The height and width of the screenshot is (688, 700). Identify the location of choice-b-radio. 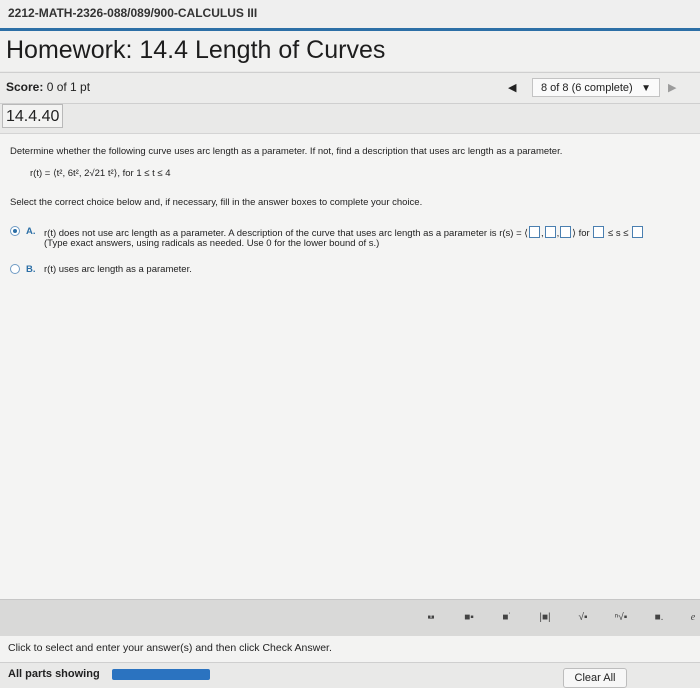
(15, 269).